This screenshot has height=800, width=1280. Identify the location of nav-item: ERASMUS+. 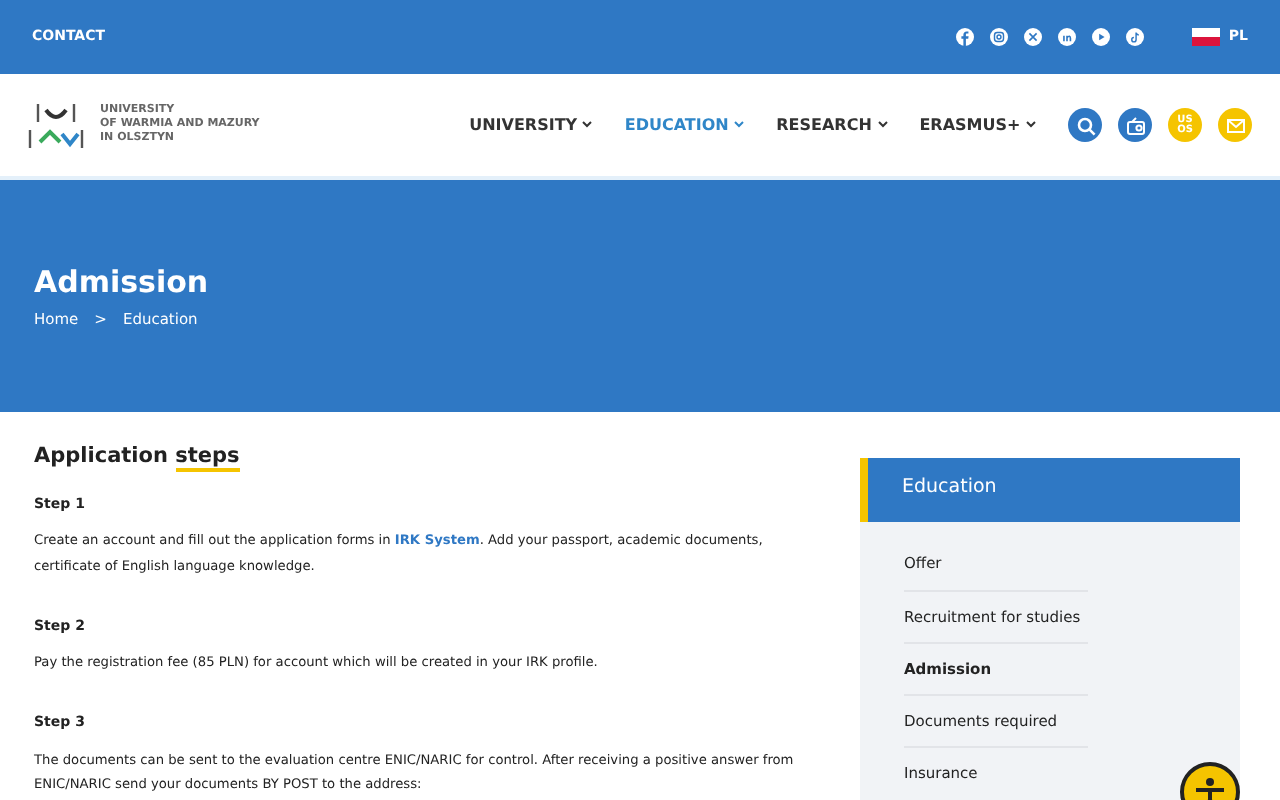
(977, 125).